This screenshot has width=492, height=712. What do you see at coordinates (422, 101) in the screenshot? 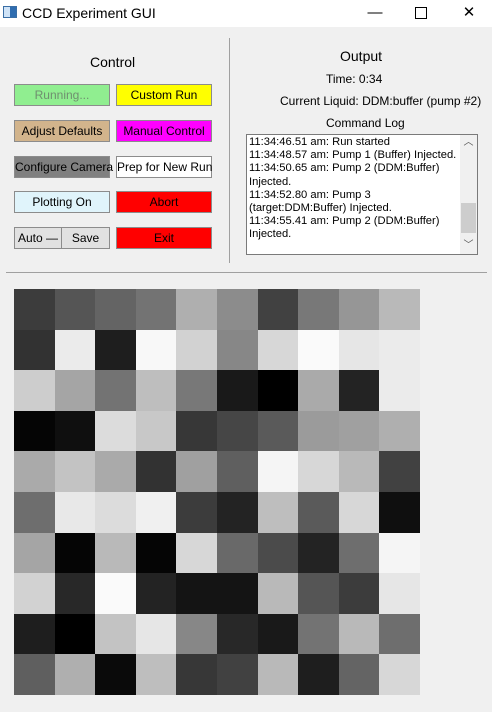
I see `current-liquid-value: DDM:buffer (pump #2)` at bounding box center [422, 101].